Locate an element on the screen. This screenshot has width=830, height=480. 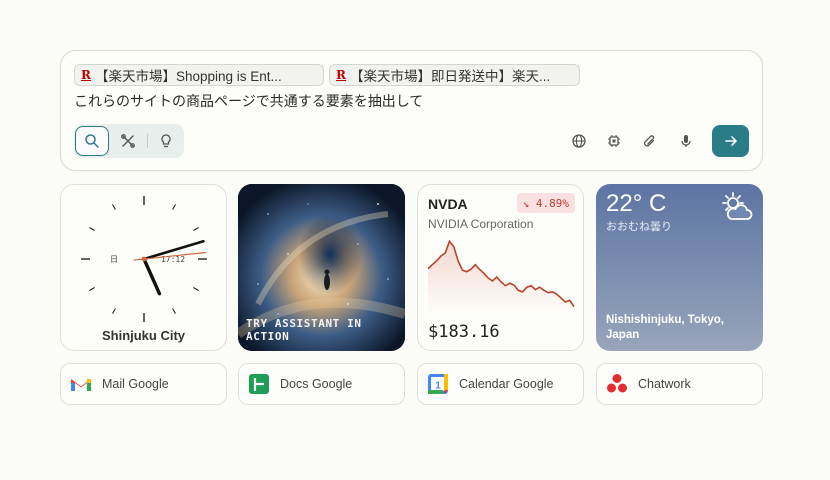
weather-temperature: 22° C is located at coordinates (636, 203).